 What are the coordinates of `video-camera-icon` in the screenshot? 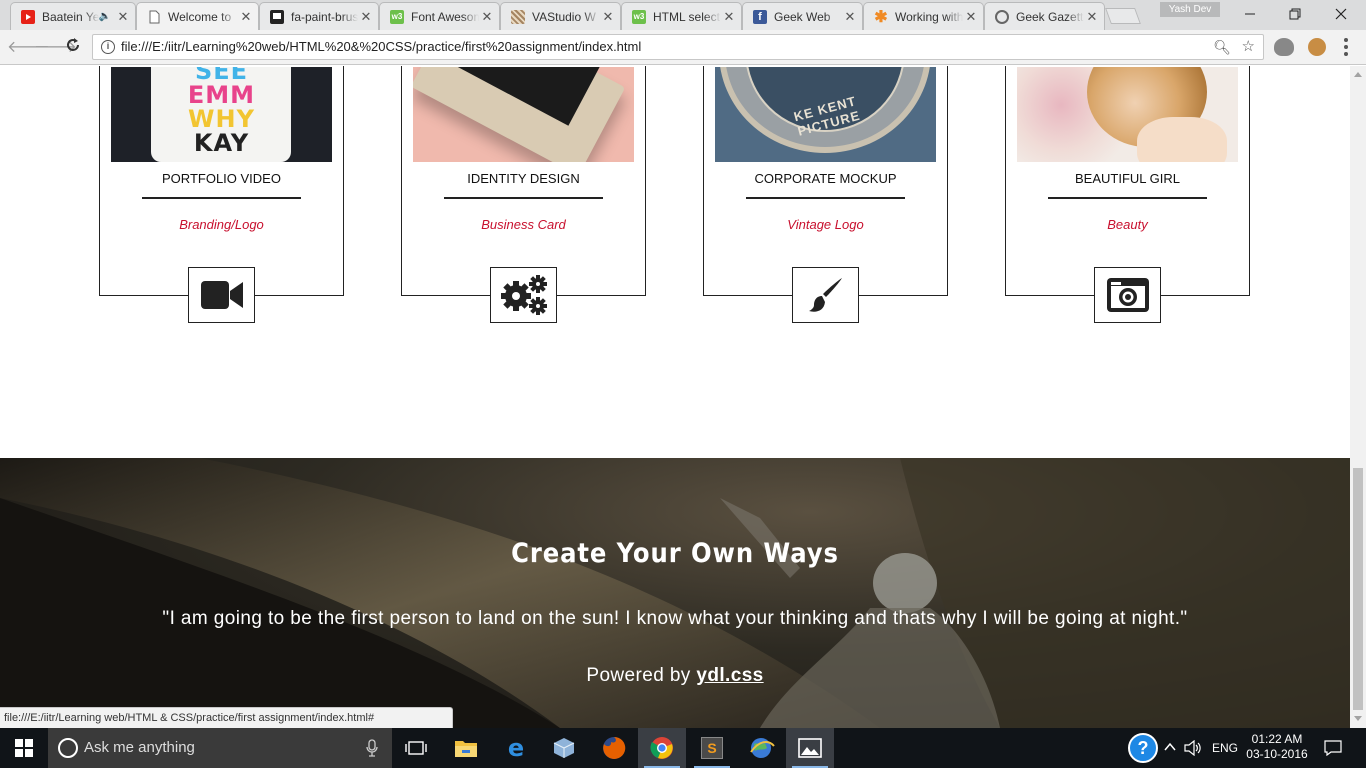 It's located at (221, 295).